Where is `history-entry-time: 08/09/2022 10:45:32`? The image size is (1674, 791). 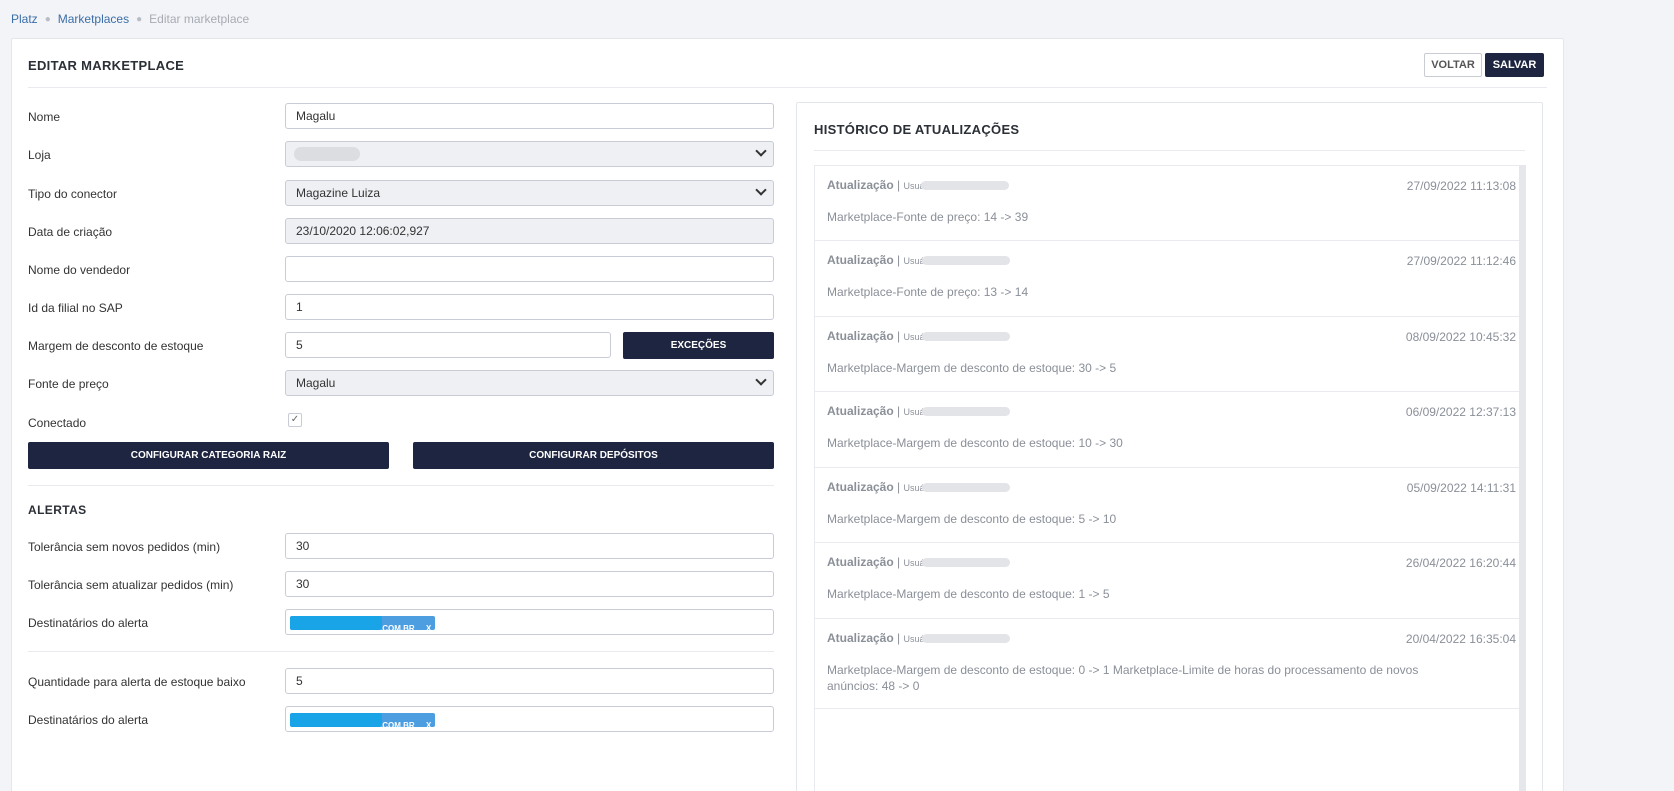 history-entry-time: 08/09/2022 10:45:32 is located at coordinates (1460, 337).